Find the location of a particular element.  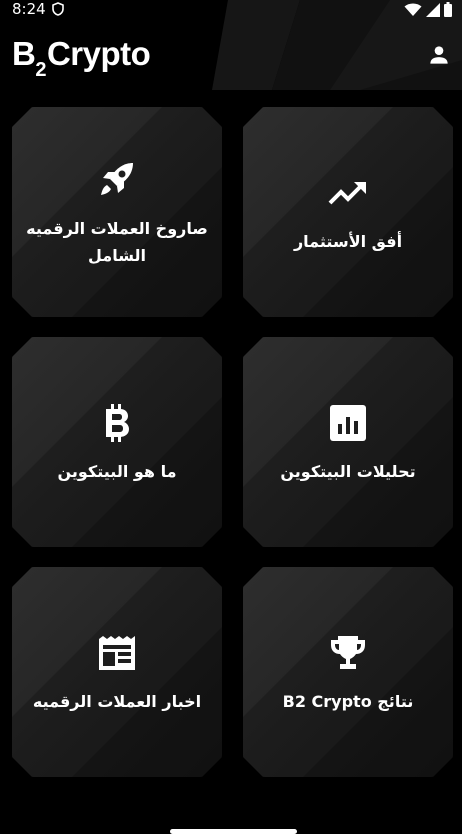

card-crypto-rocket: صاروخ العملات الرقميه الشامل is located at coordinates (117, 212).